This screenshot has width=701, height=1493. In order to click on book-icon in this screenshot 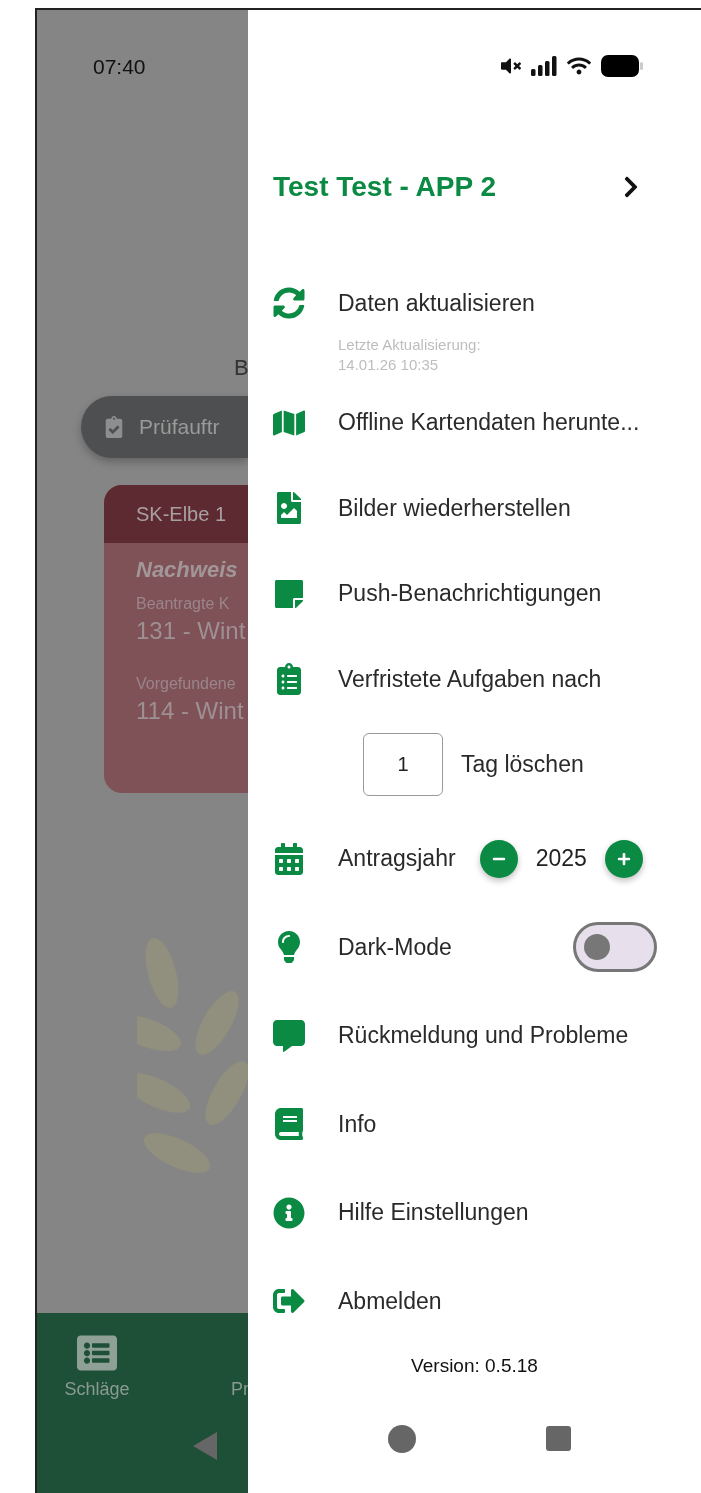, I will do `click(289, 1124)`.